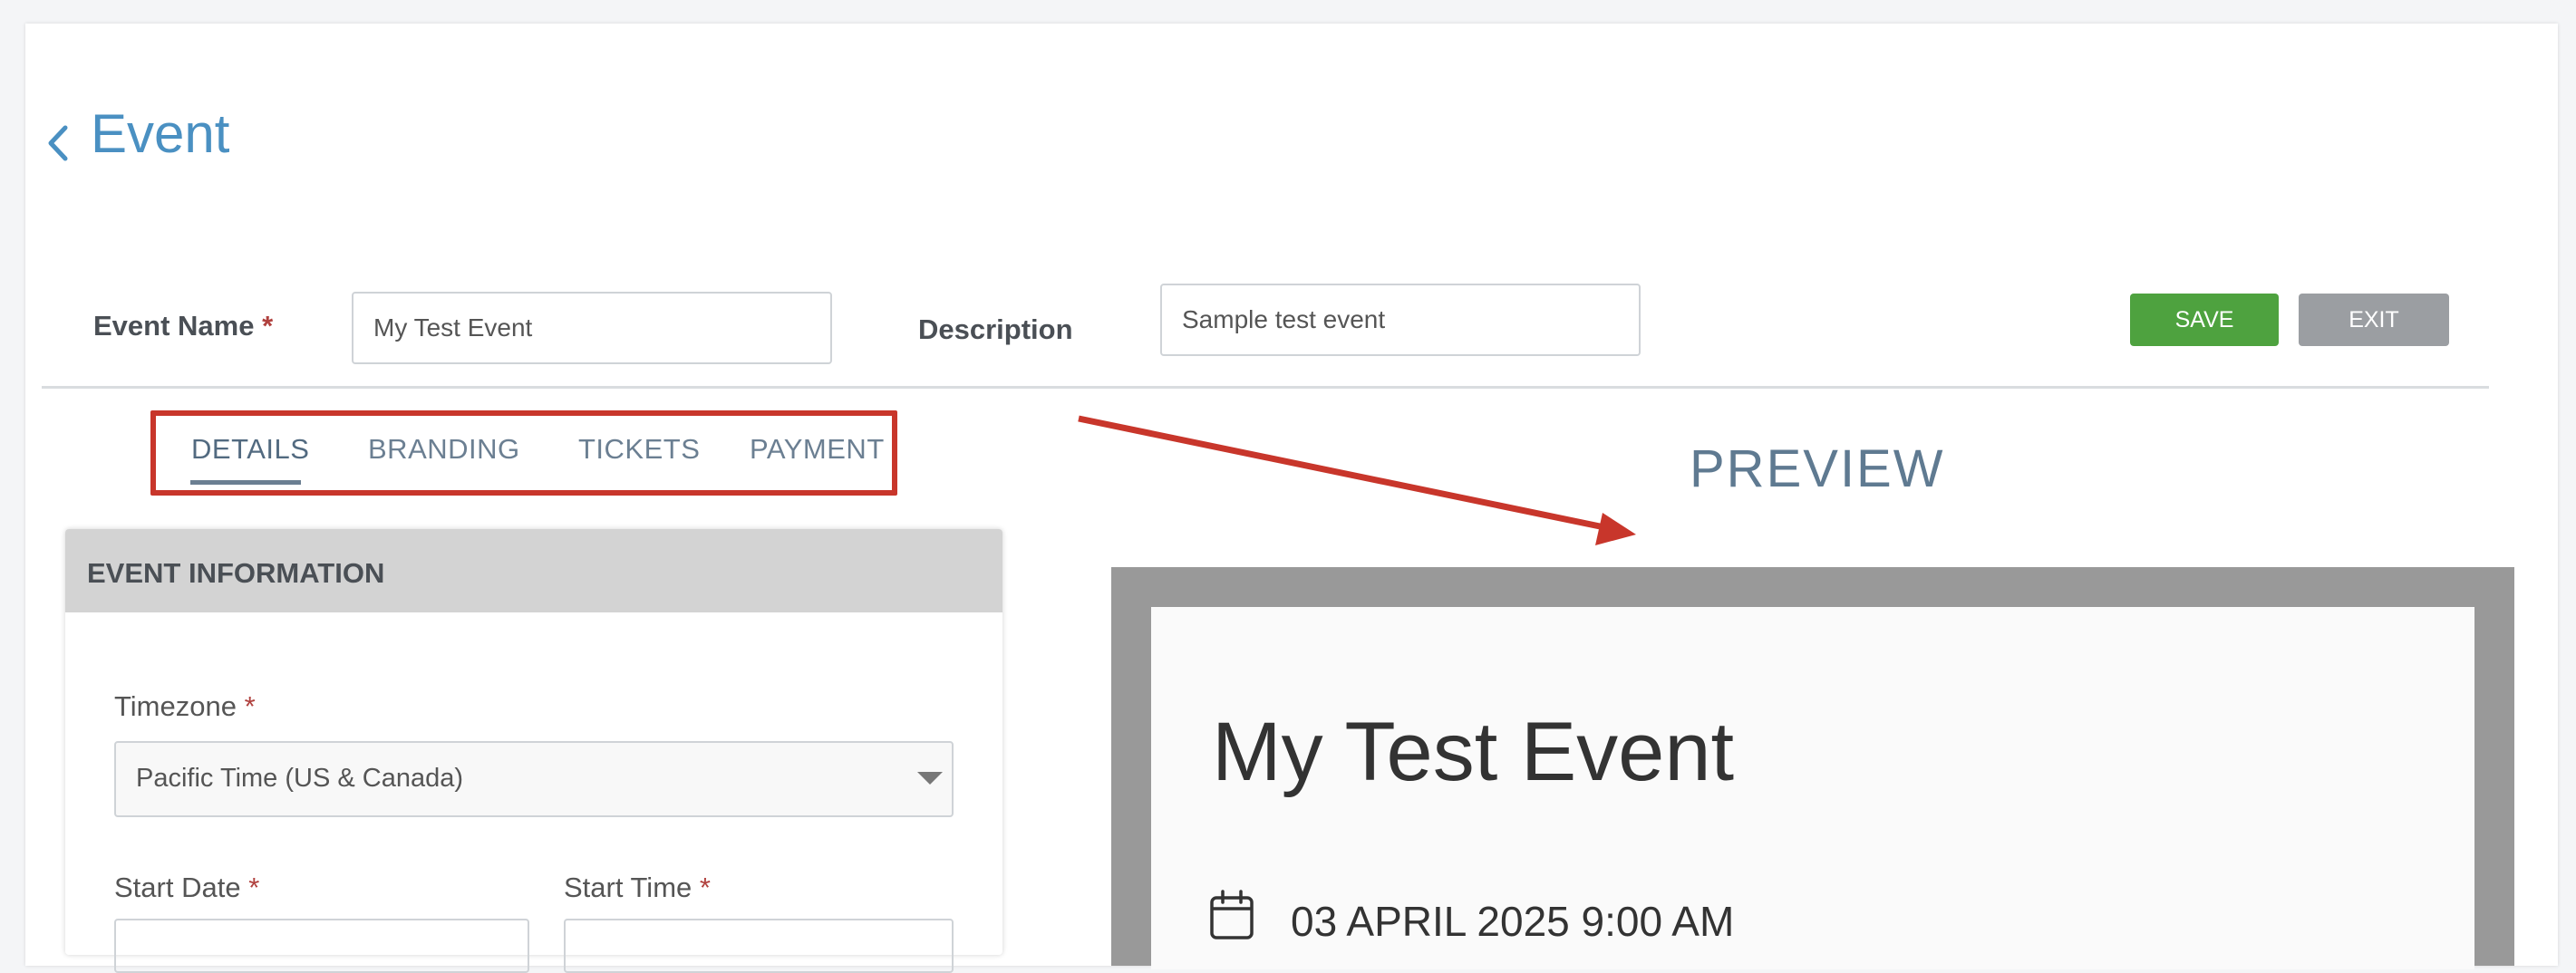 This screenshot has width=2576, height=973. What do you see at coordinates (58, 143) in the screenshot?
I see `chevron-left-icon` at bounding box center [58, 143].